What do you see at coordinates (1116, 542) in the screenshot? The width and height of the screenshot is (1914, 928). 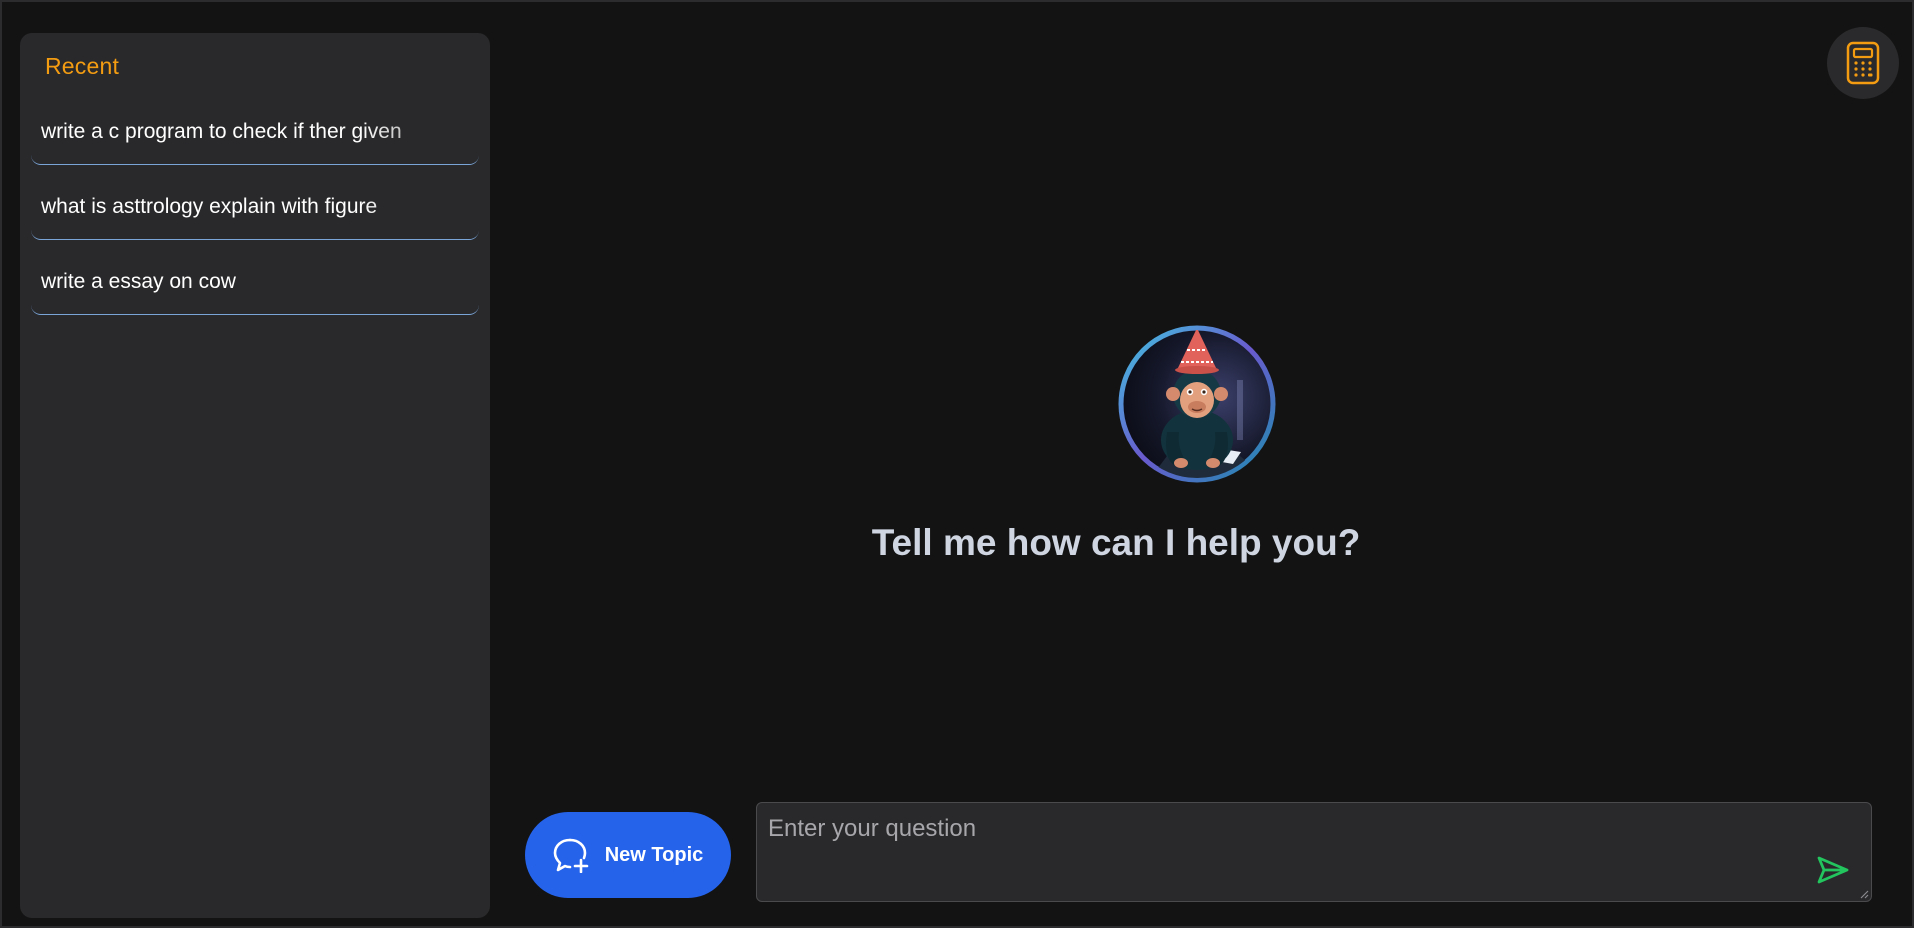 I see `headline-text: Tell me how can I help you?` at bounding box center [1116, 542].